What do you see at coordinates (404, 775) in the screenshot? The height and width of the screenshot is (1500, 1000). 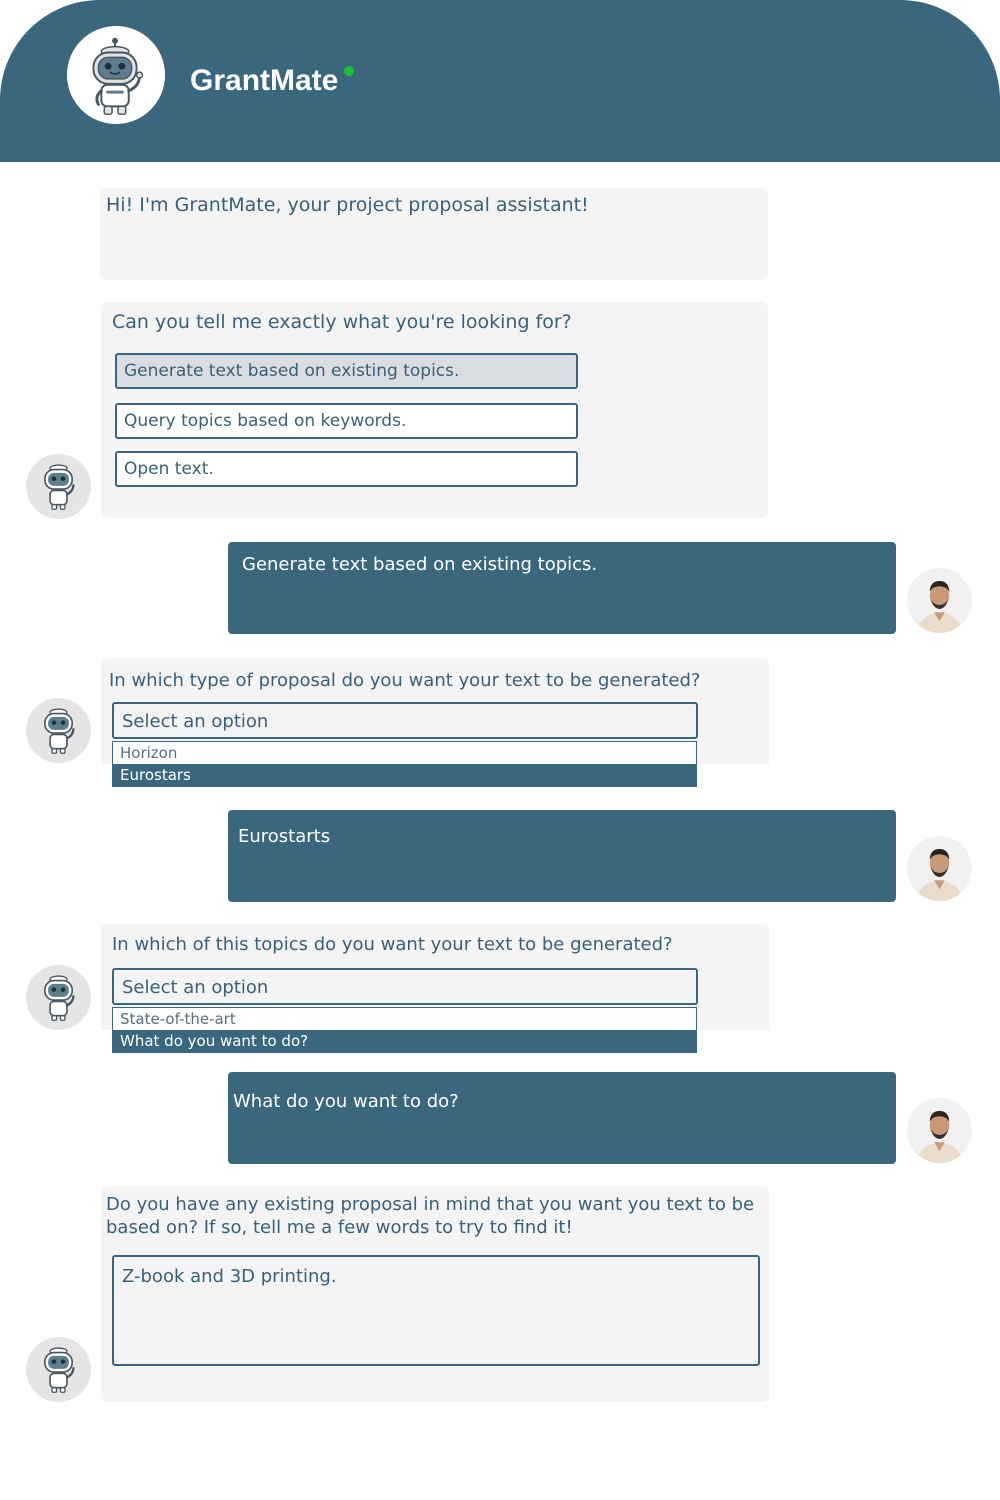 I see `dropdown-option: Eurostars` at bounding box center [404, 775].